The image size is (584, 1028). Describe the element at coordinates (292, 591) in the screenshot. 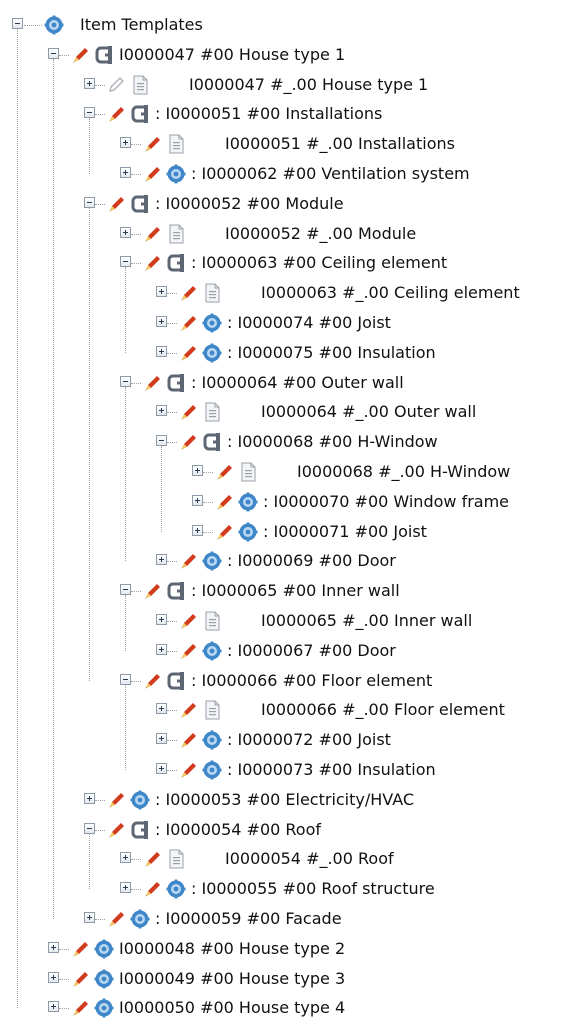

I see `tree-node: : I0000065 #00 Inner wall` at that location.